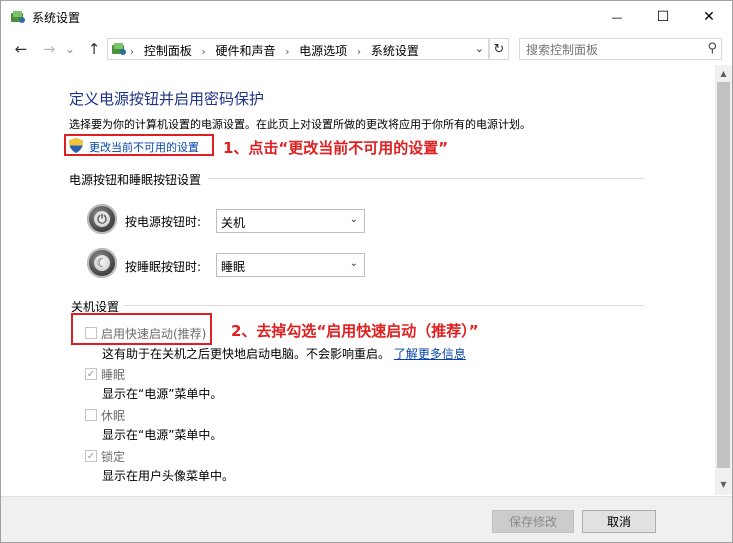  I want to click on learn-more-link: 了解更多信息, so click(430, 354).